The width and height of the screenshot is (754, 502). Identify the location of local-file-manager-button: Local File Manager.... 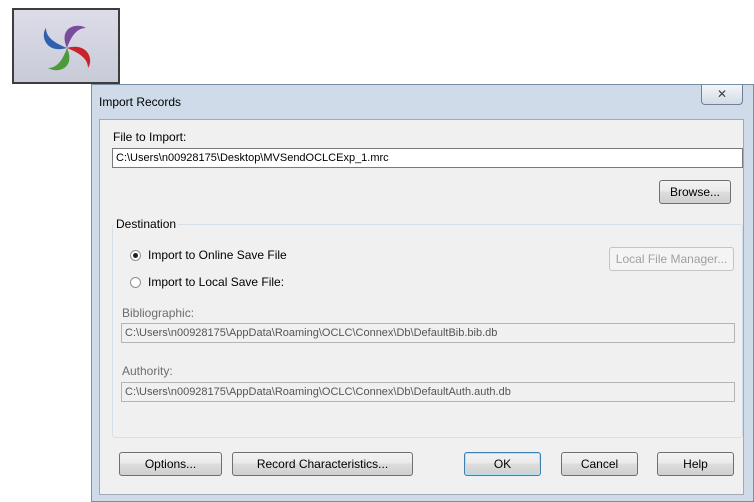
(671, 259).